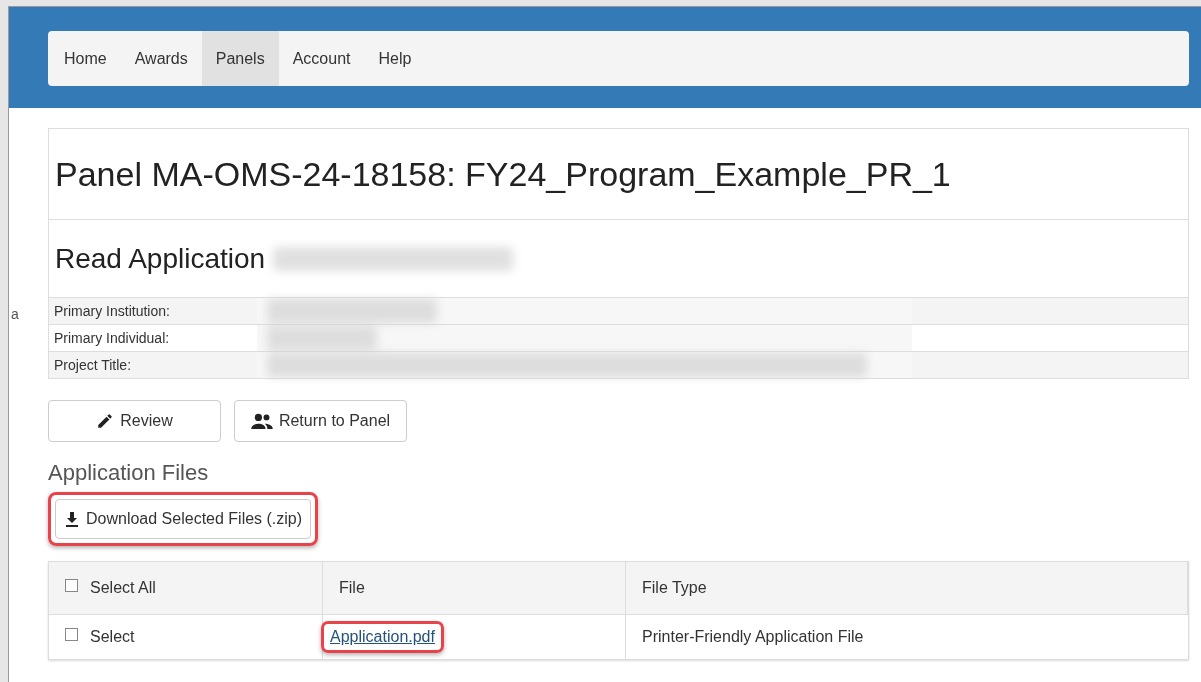 Image resolution: width=1201 pixels, height=682 pixels. Describe the element at coordinates (105, 421) in the screenshot. I see `pencil-icon` at that location.